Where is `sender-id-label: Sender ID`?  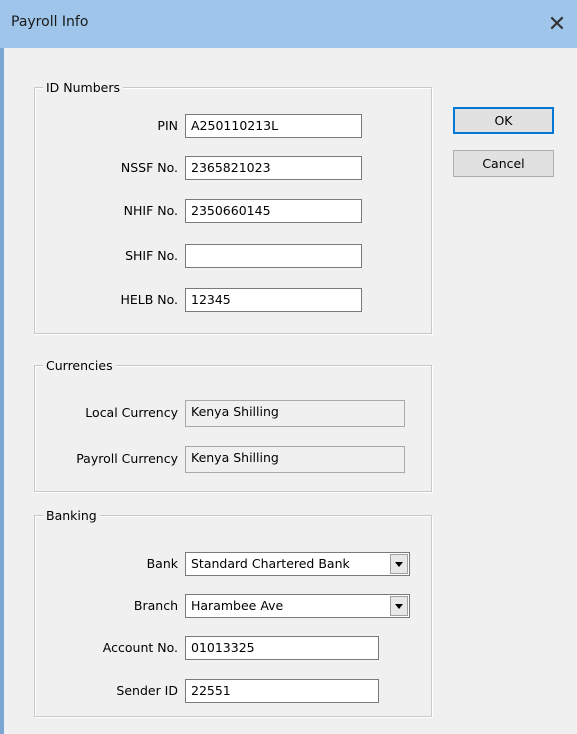 sender-id-label: Sender ID is located at coordinates (147, 690).